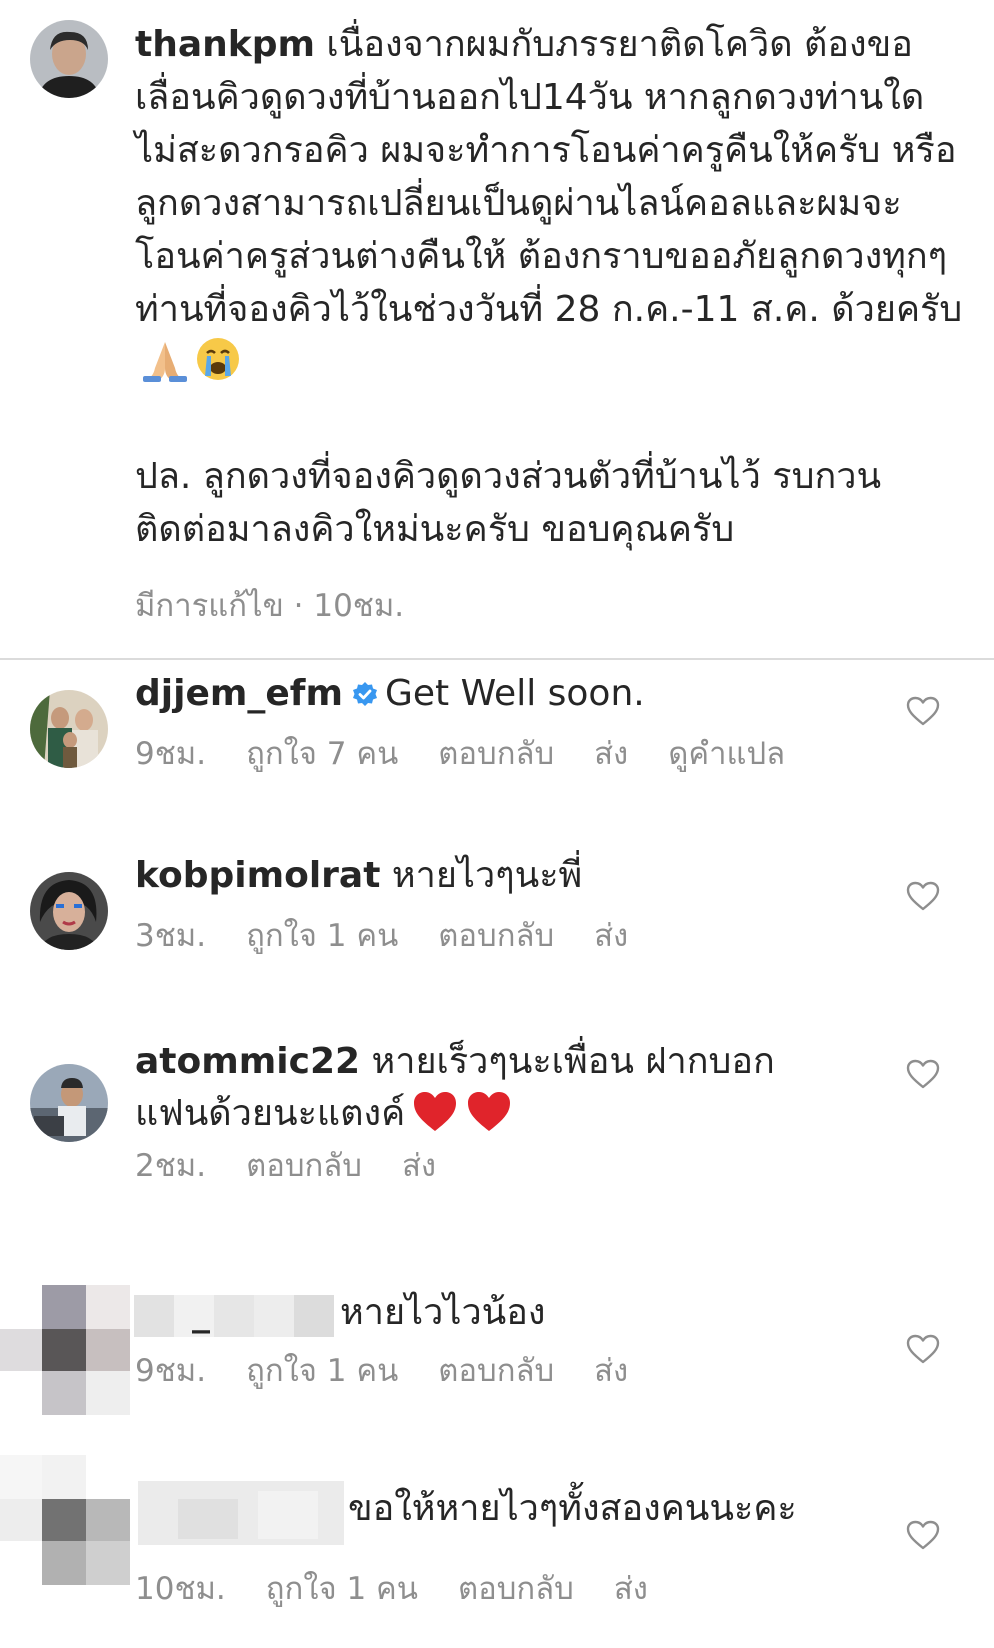  I want to click on comment-body: djjem_efm Get Well soon., so click(515, 694).